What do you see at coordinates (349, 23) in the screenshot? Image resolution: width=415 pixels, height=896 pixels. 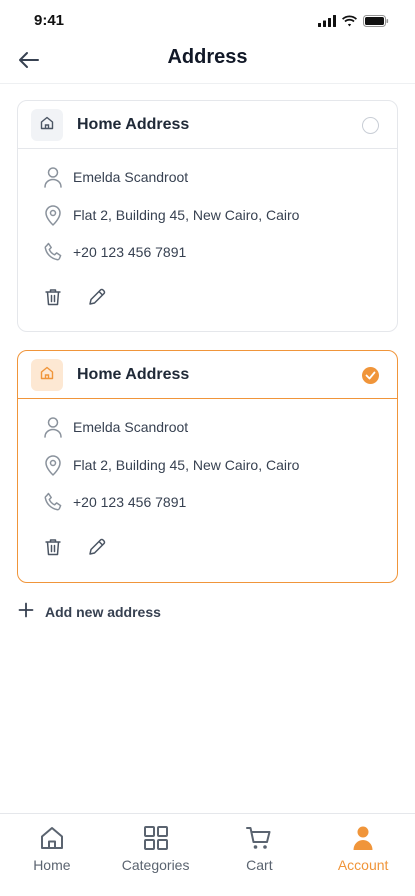 I see `wifi-icon` at bounding box center [349, 23].